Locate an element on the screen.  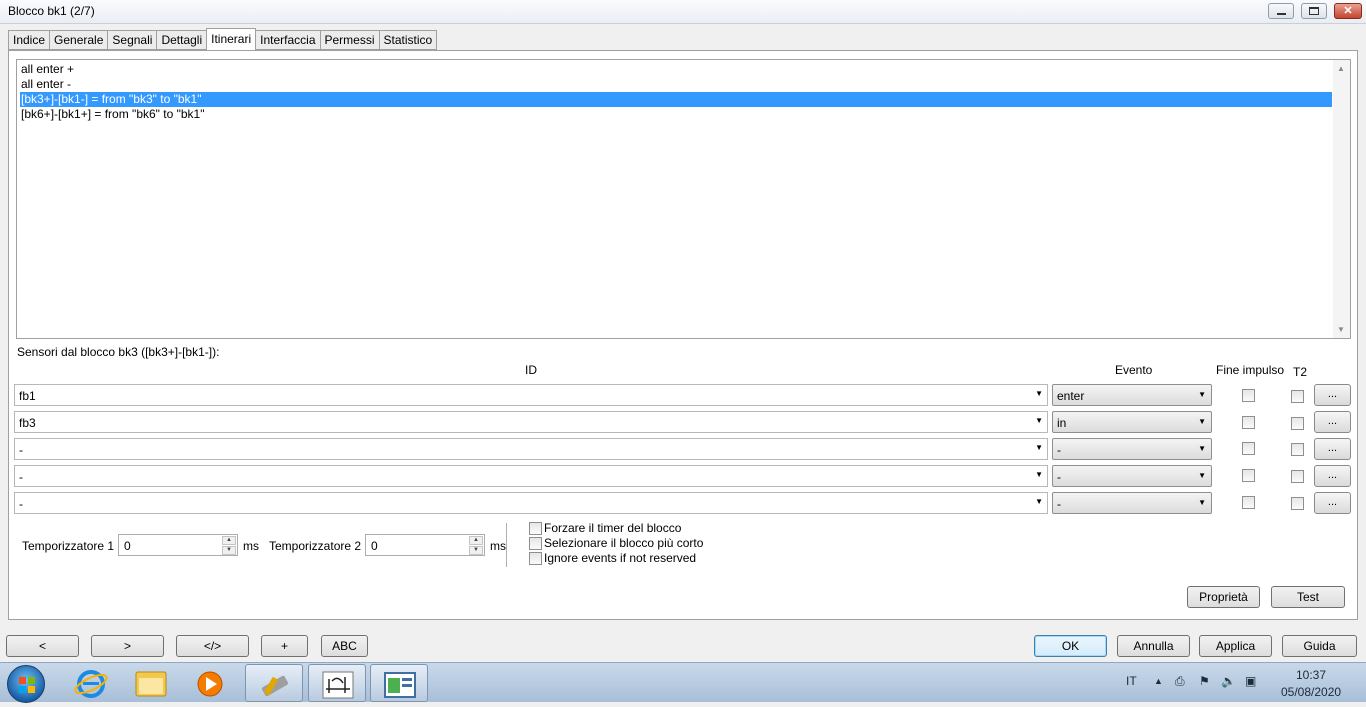
taskbar-app-rocrail is located at coordinates (337, 683).